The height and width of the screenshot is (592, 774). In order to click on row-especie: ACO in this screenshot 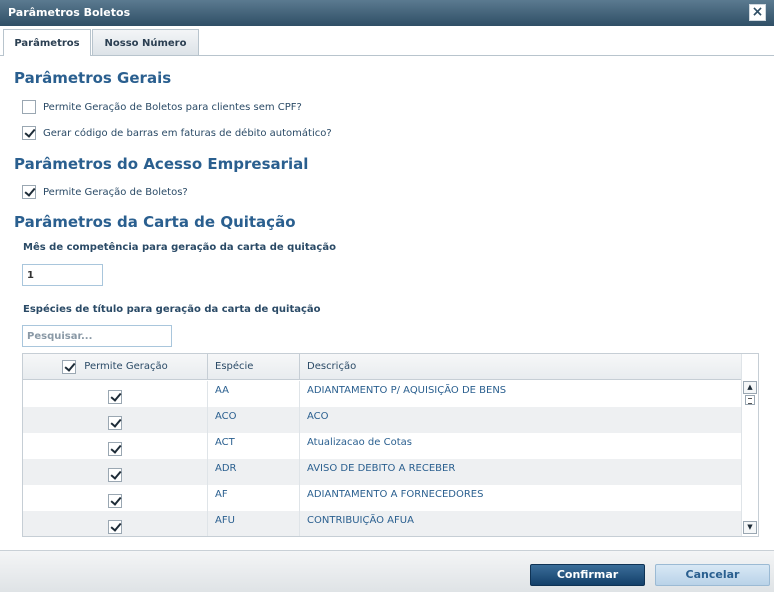, I will do `click(254, 420)`.